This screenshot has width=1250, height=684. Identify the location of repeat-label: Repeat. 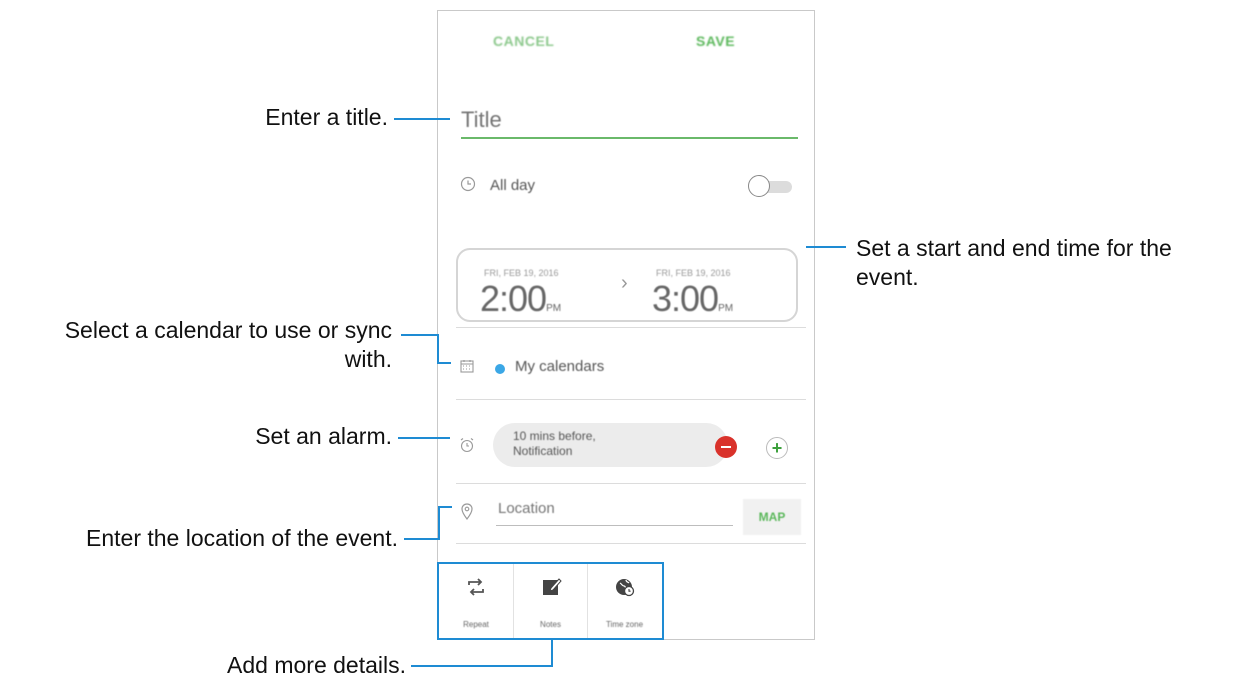
(476, 624).